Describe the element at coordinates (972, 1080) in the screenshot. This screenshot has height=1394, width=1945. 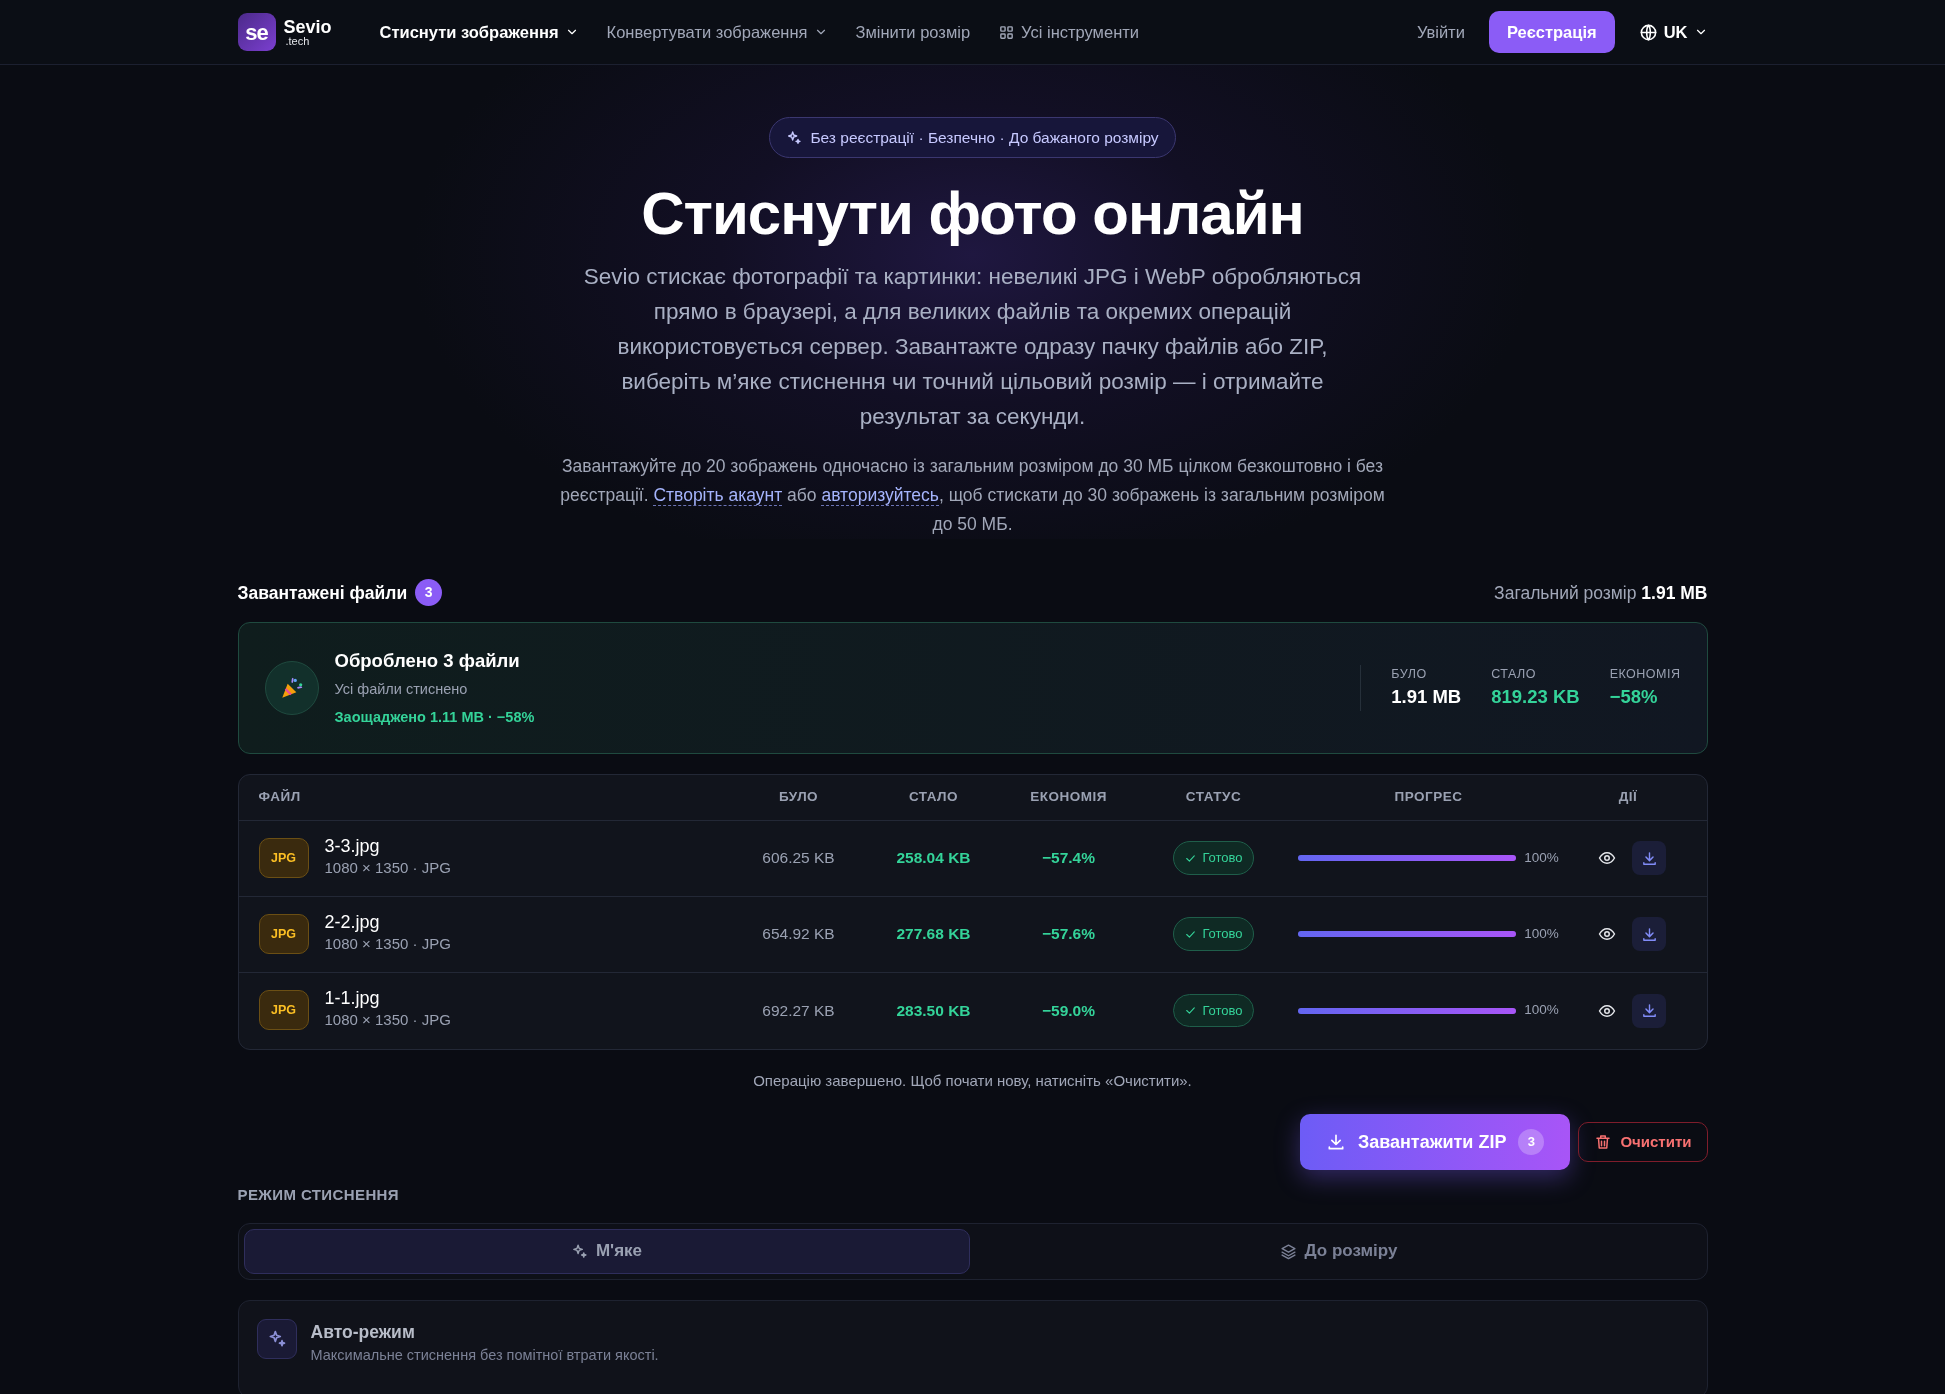
I see `status-message: Операцію завершено. Щоб почати нову, натисніть «Очистити».` at that location.